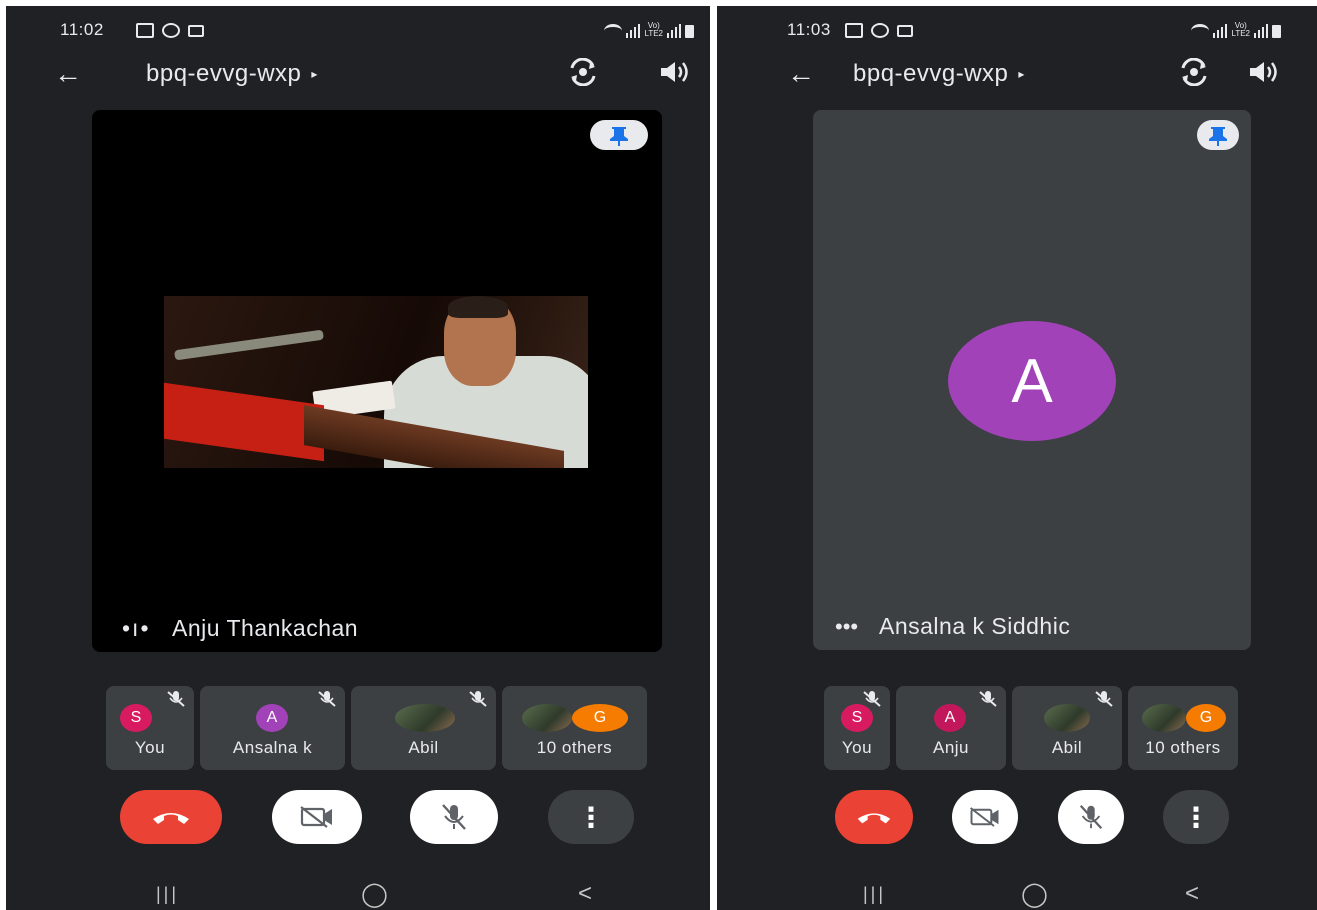 The height and width of the screenshot is (910, 1317). I want to click on participant-tile-anju: A Anju, so click(951, 728).